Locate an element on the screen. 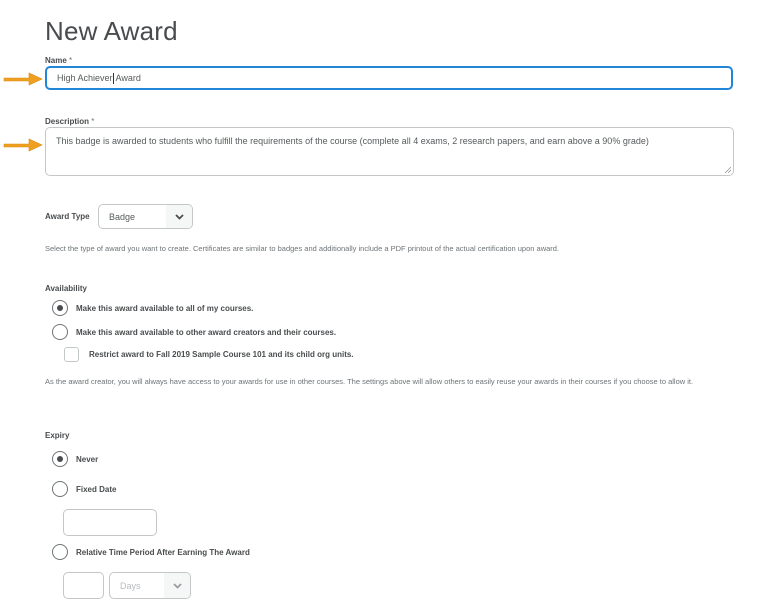  description-label-text: Description is located at coordinates (67, 121).